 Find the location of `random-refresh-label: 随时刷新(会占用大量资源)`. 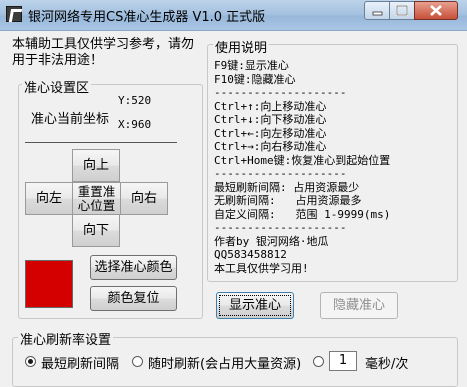

random-refresh-label: 随时刷新(会占用大量资源) is located at coordinates (225, 364).